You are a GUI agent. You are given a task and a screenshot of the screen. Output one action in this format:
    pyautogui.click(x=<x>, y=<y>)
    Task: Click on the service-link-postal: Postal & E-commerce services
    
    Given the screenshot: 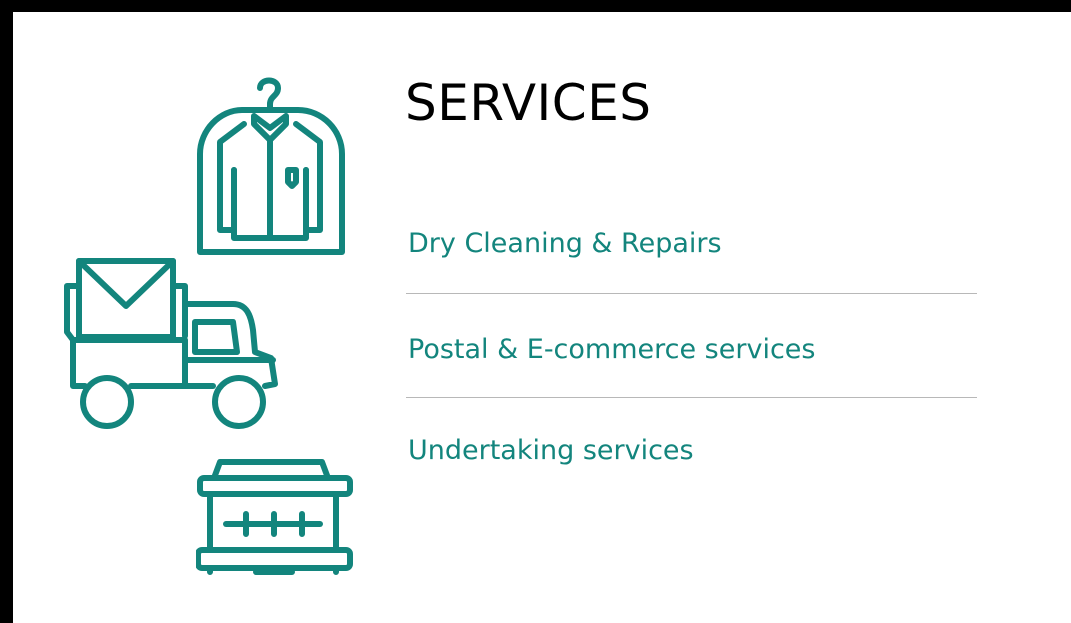 What is the action you would take?
    pyautogui.click(x=611, y=349)
    